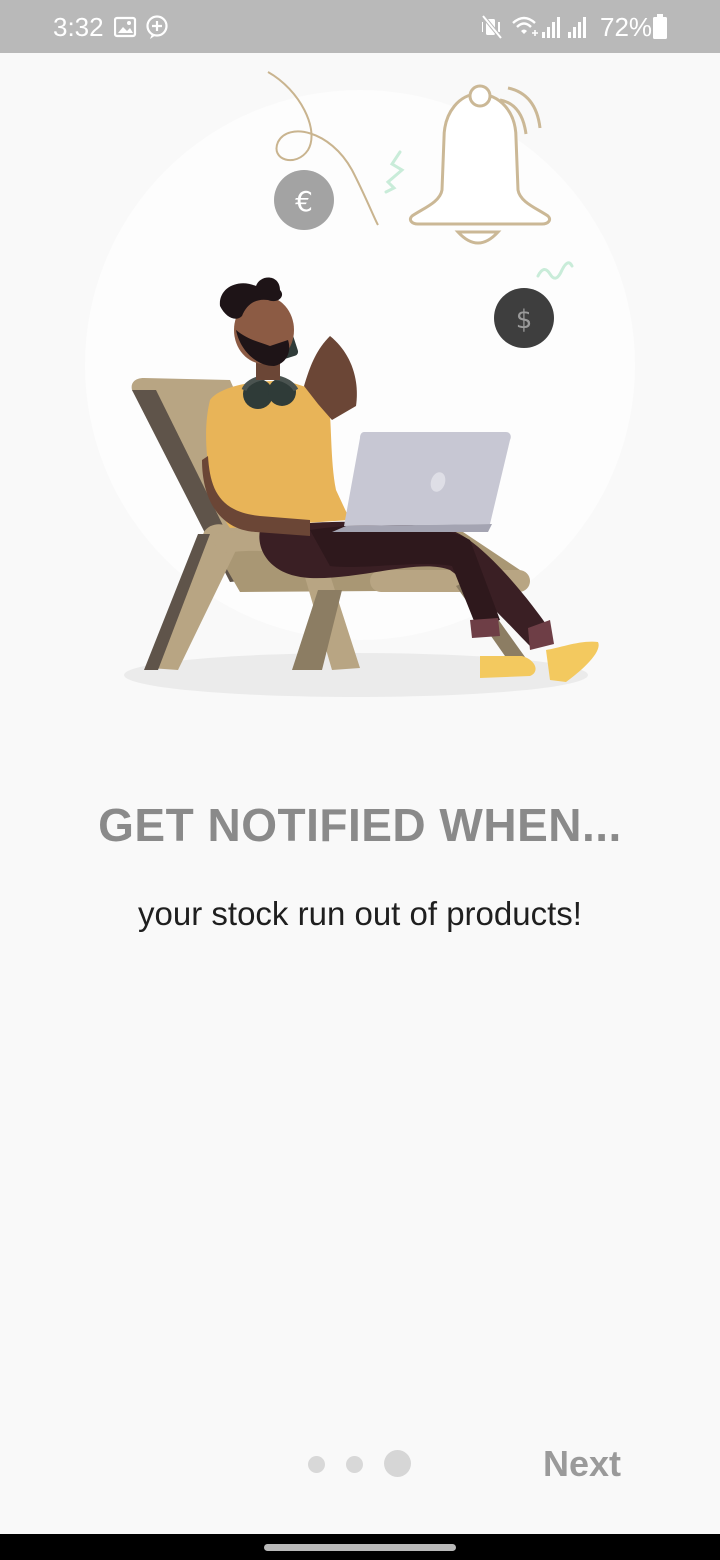 This screenshot has height=1560, width=720. I want to click on next-button: Next, so click(582, 1464).